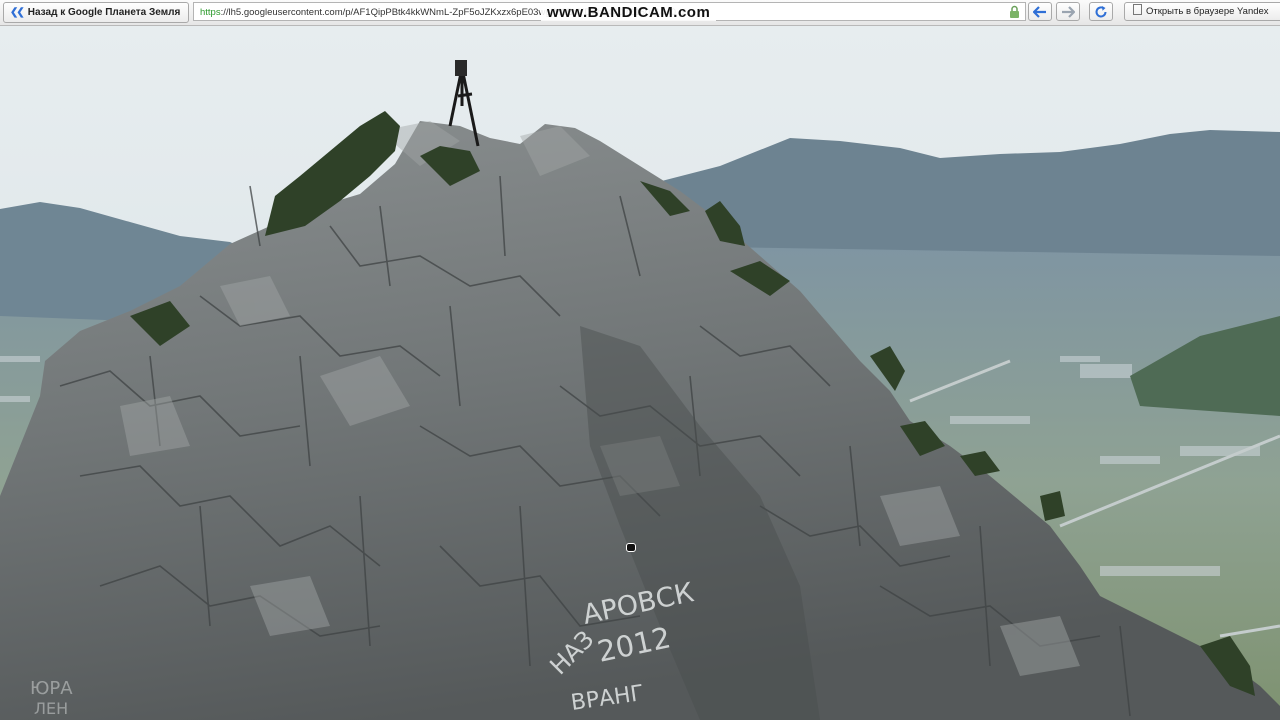  I want to click on lock-icon, so click(1014, 11).